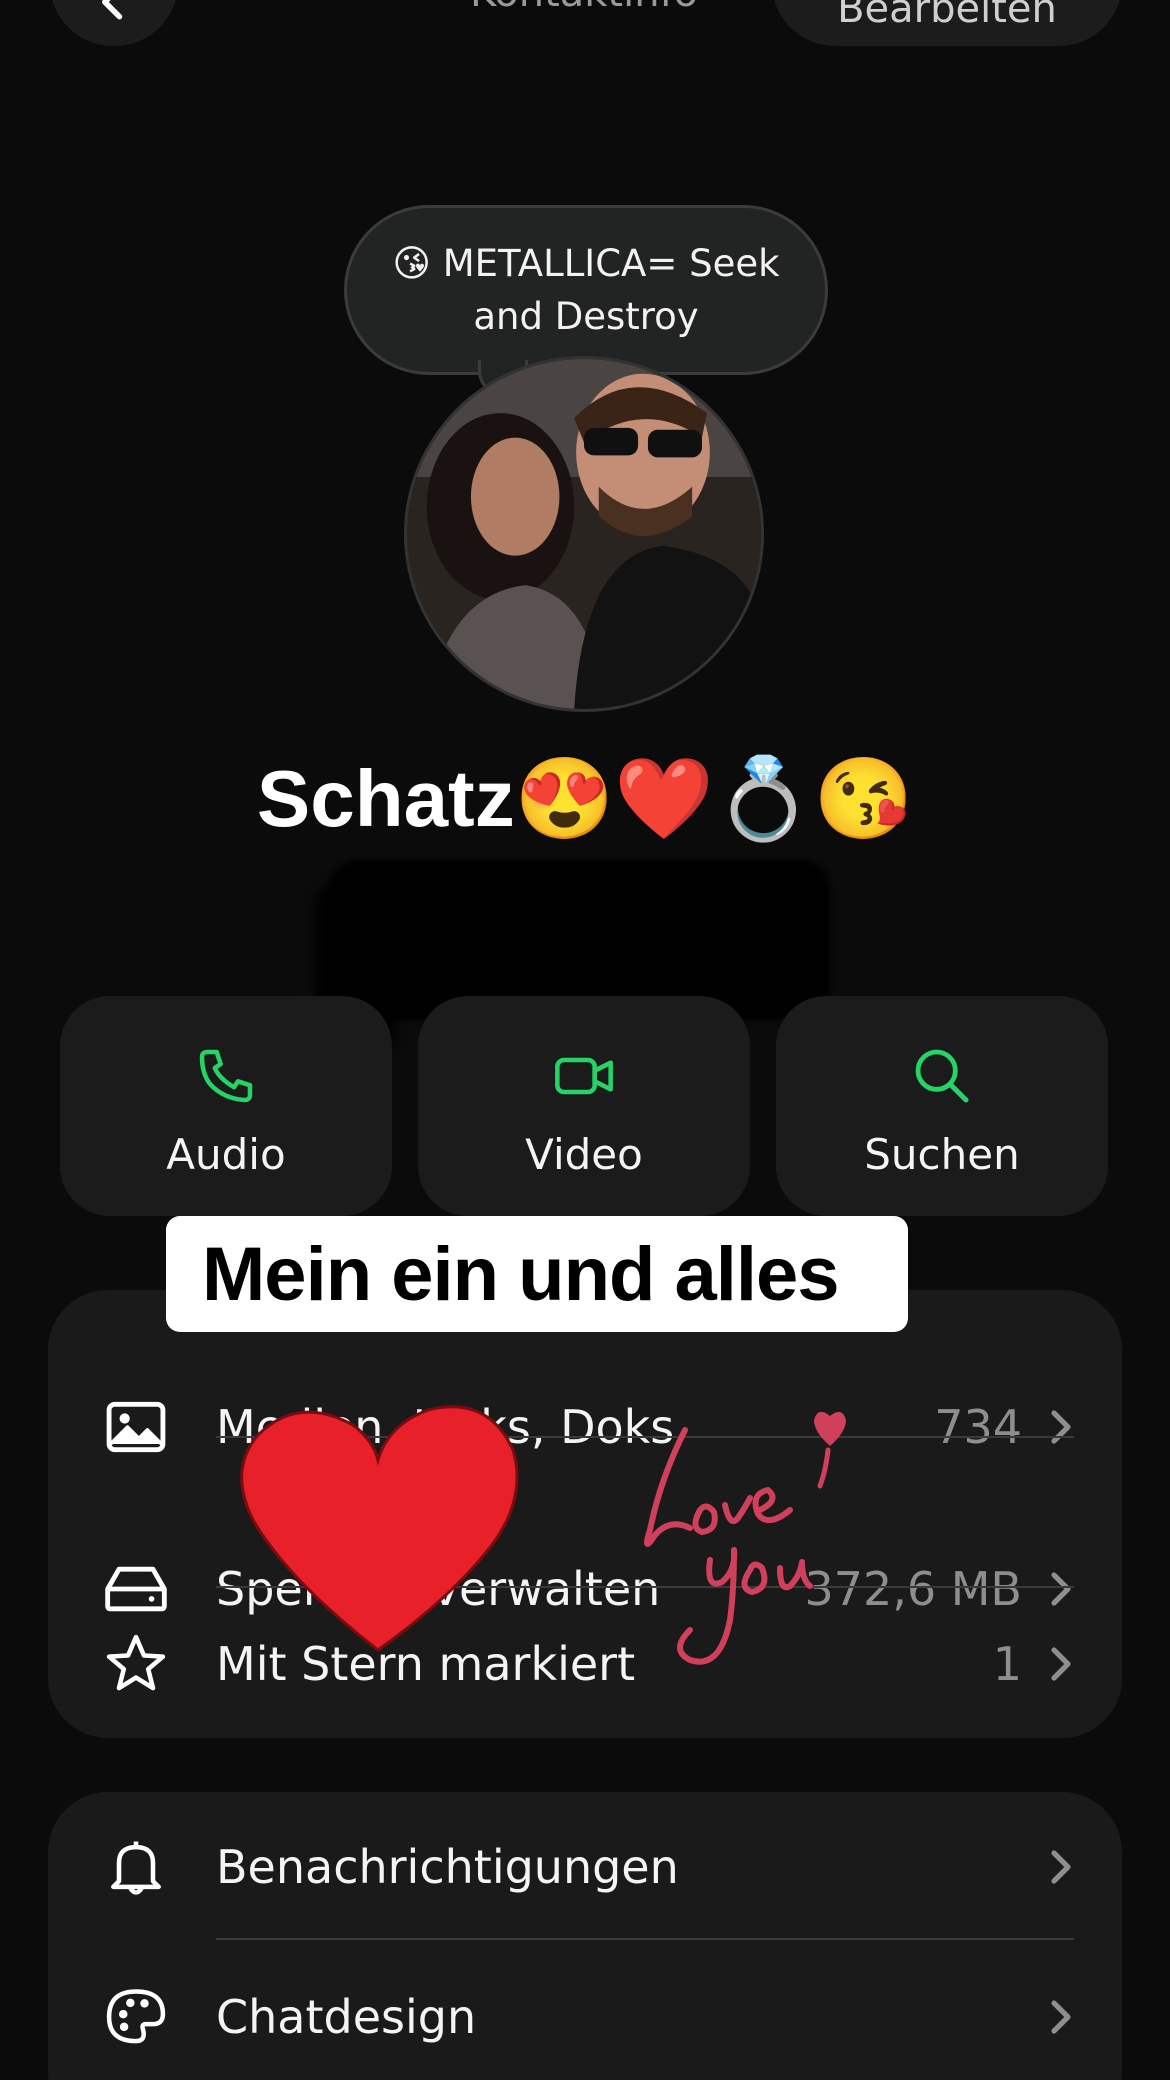 This screenshot has width=1170, height=2080. Describe the element at coordinates (136, 2017) in the screenshot. I see `palette-icon` at that location.